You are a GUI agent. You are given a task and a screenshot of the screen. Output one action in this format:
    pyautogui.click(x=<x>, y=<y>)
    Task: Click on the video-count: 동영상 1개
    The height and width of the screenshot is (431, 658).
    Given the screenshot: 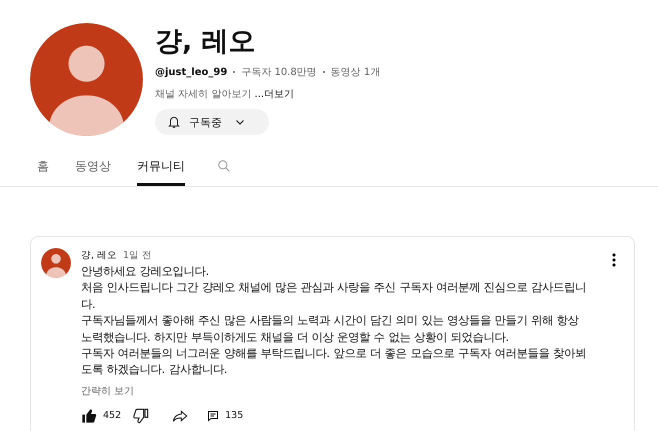 What is the action you would take?
    pyautogui.click(x=355, y=72)
    